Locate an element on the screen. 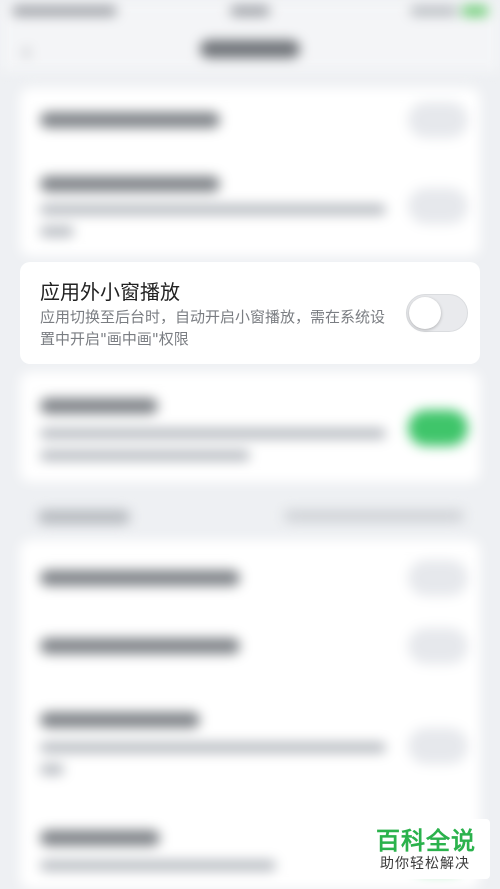  settings-card-middle is located at coordinates (250, 427).